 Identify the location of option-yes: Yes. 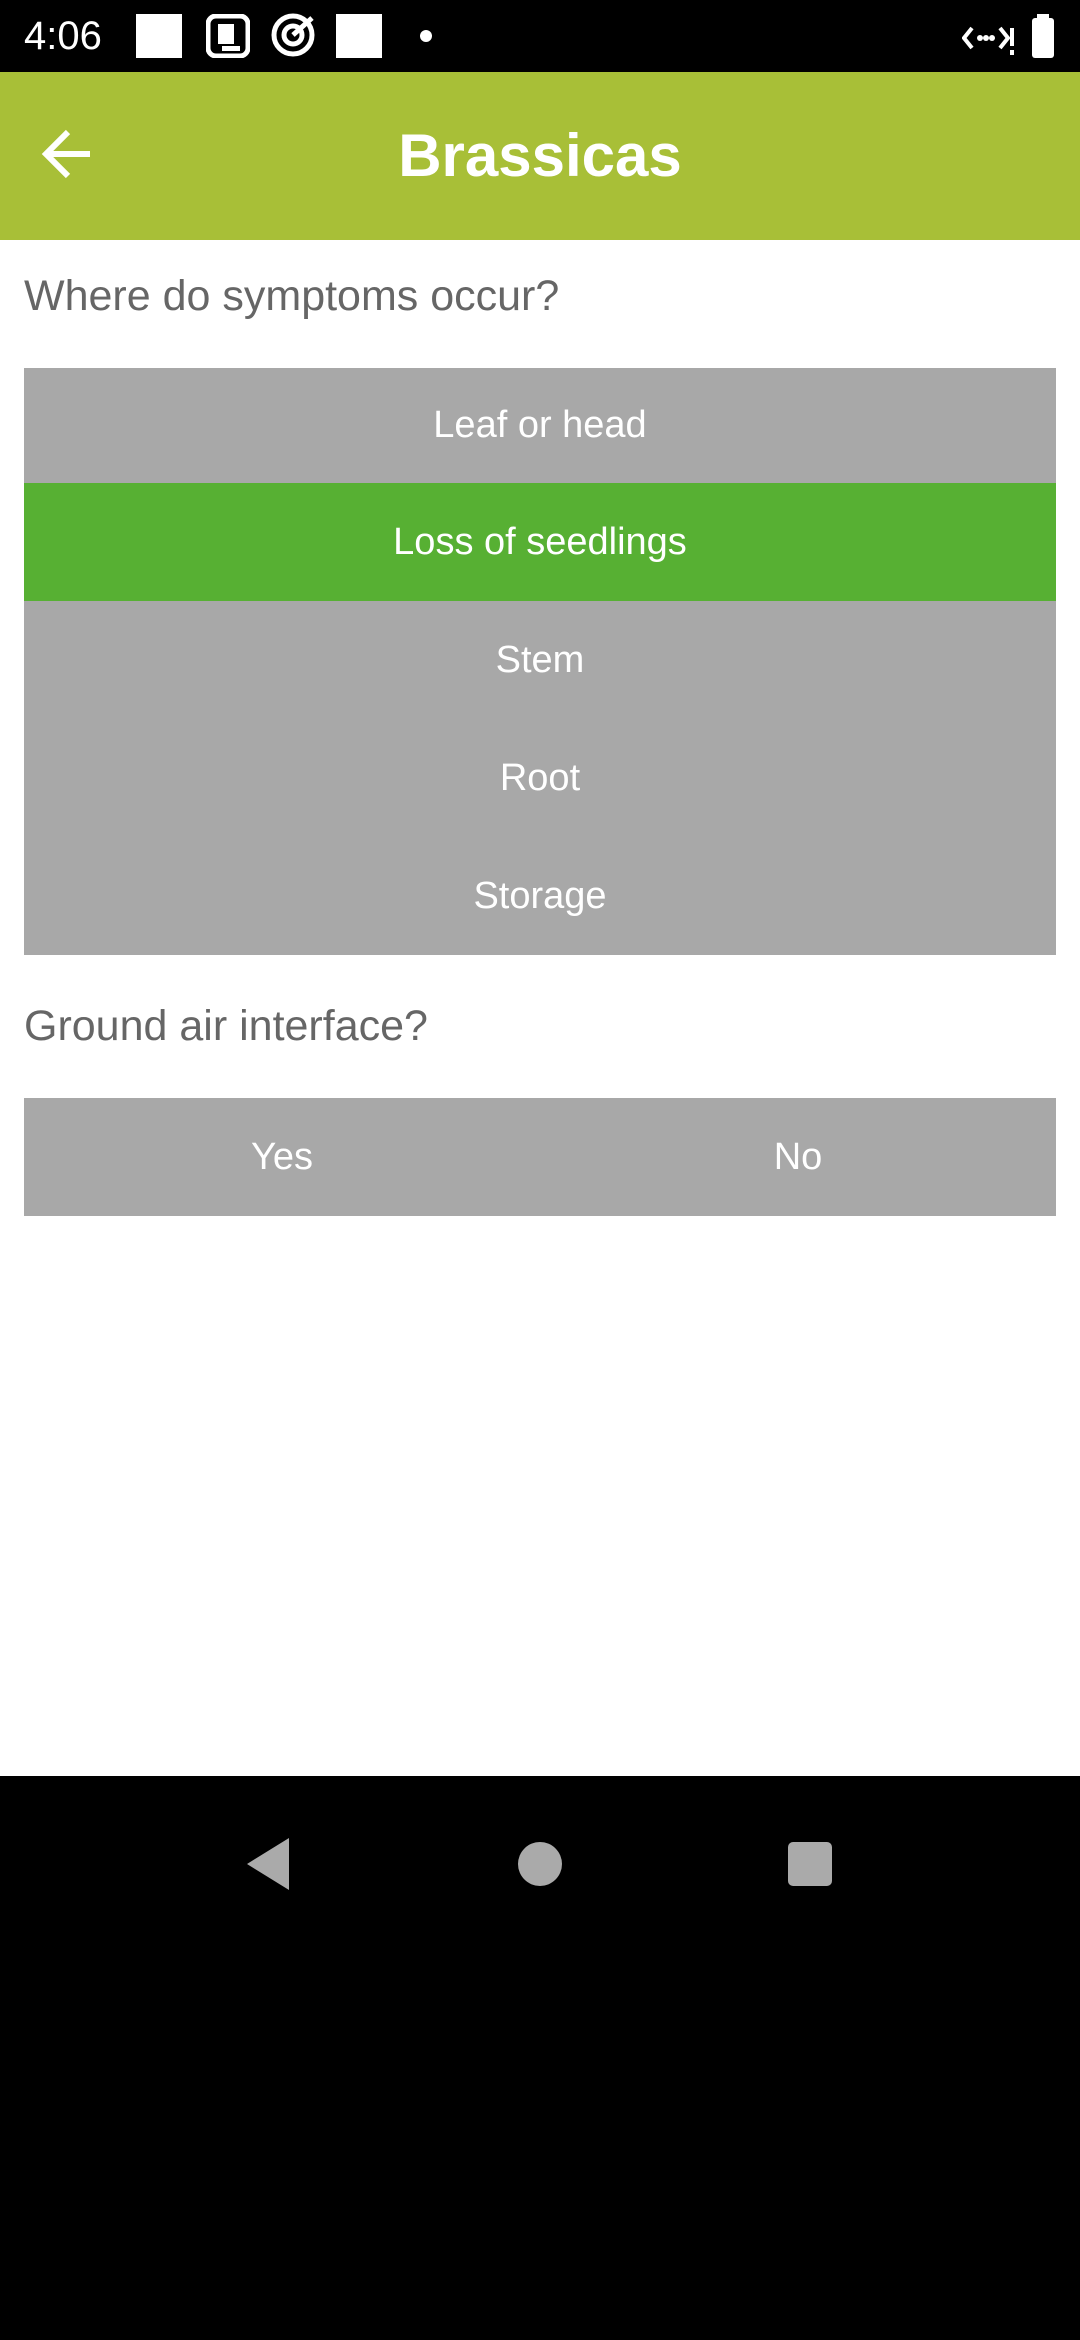
(282, 1157).